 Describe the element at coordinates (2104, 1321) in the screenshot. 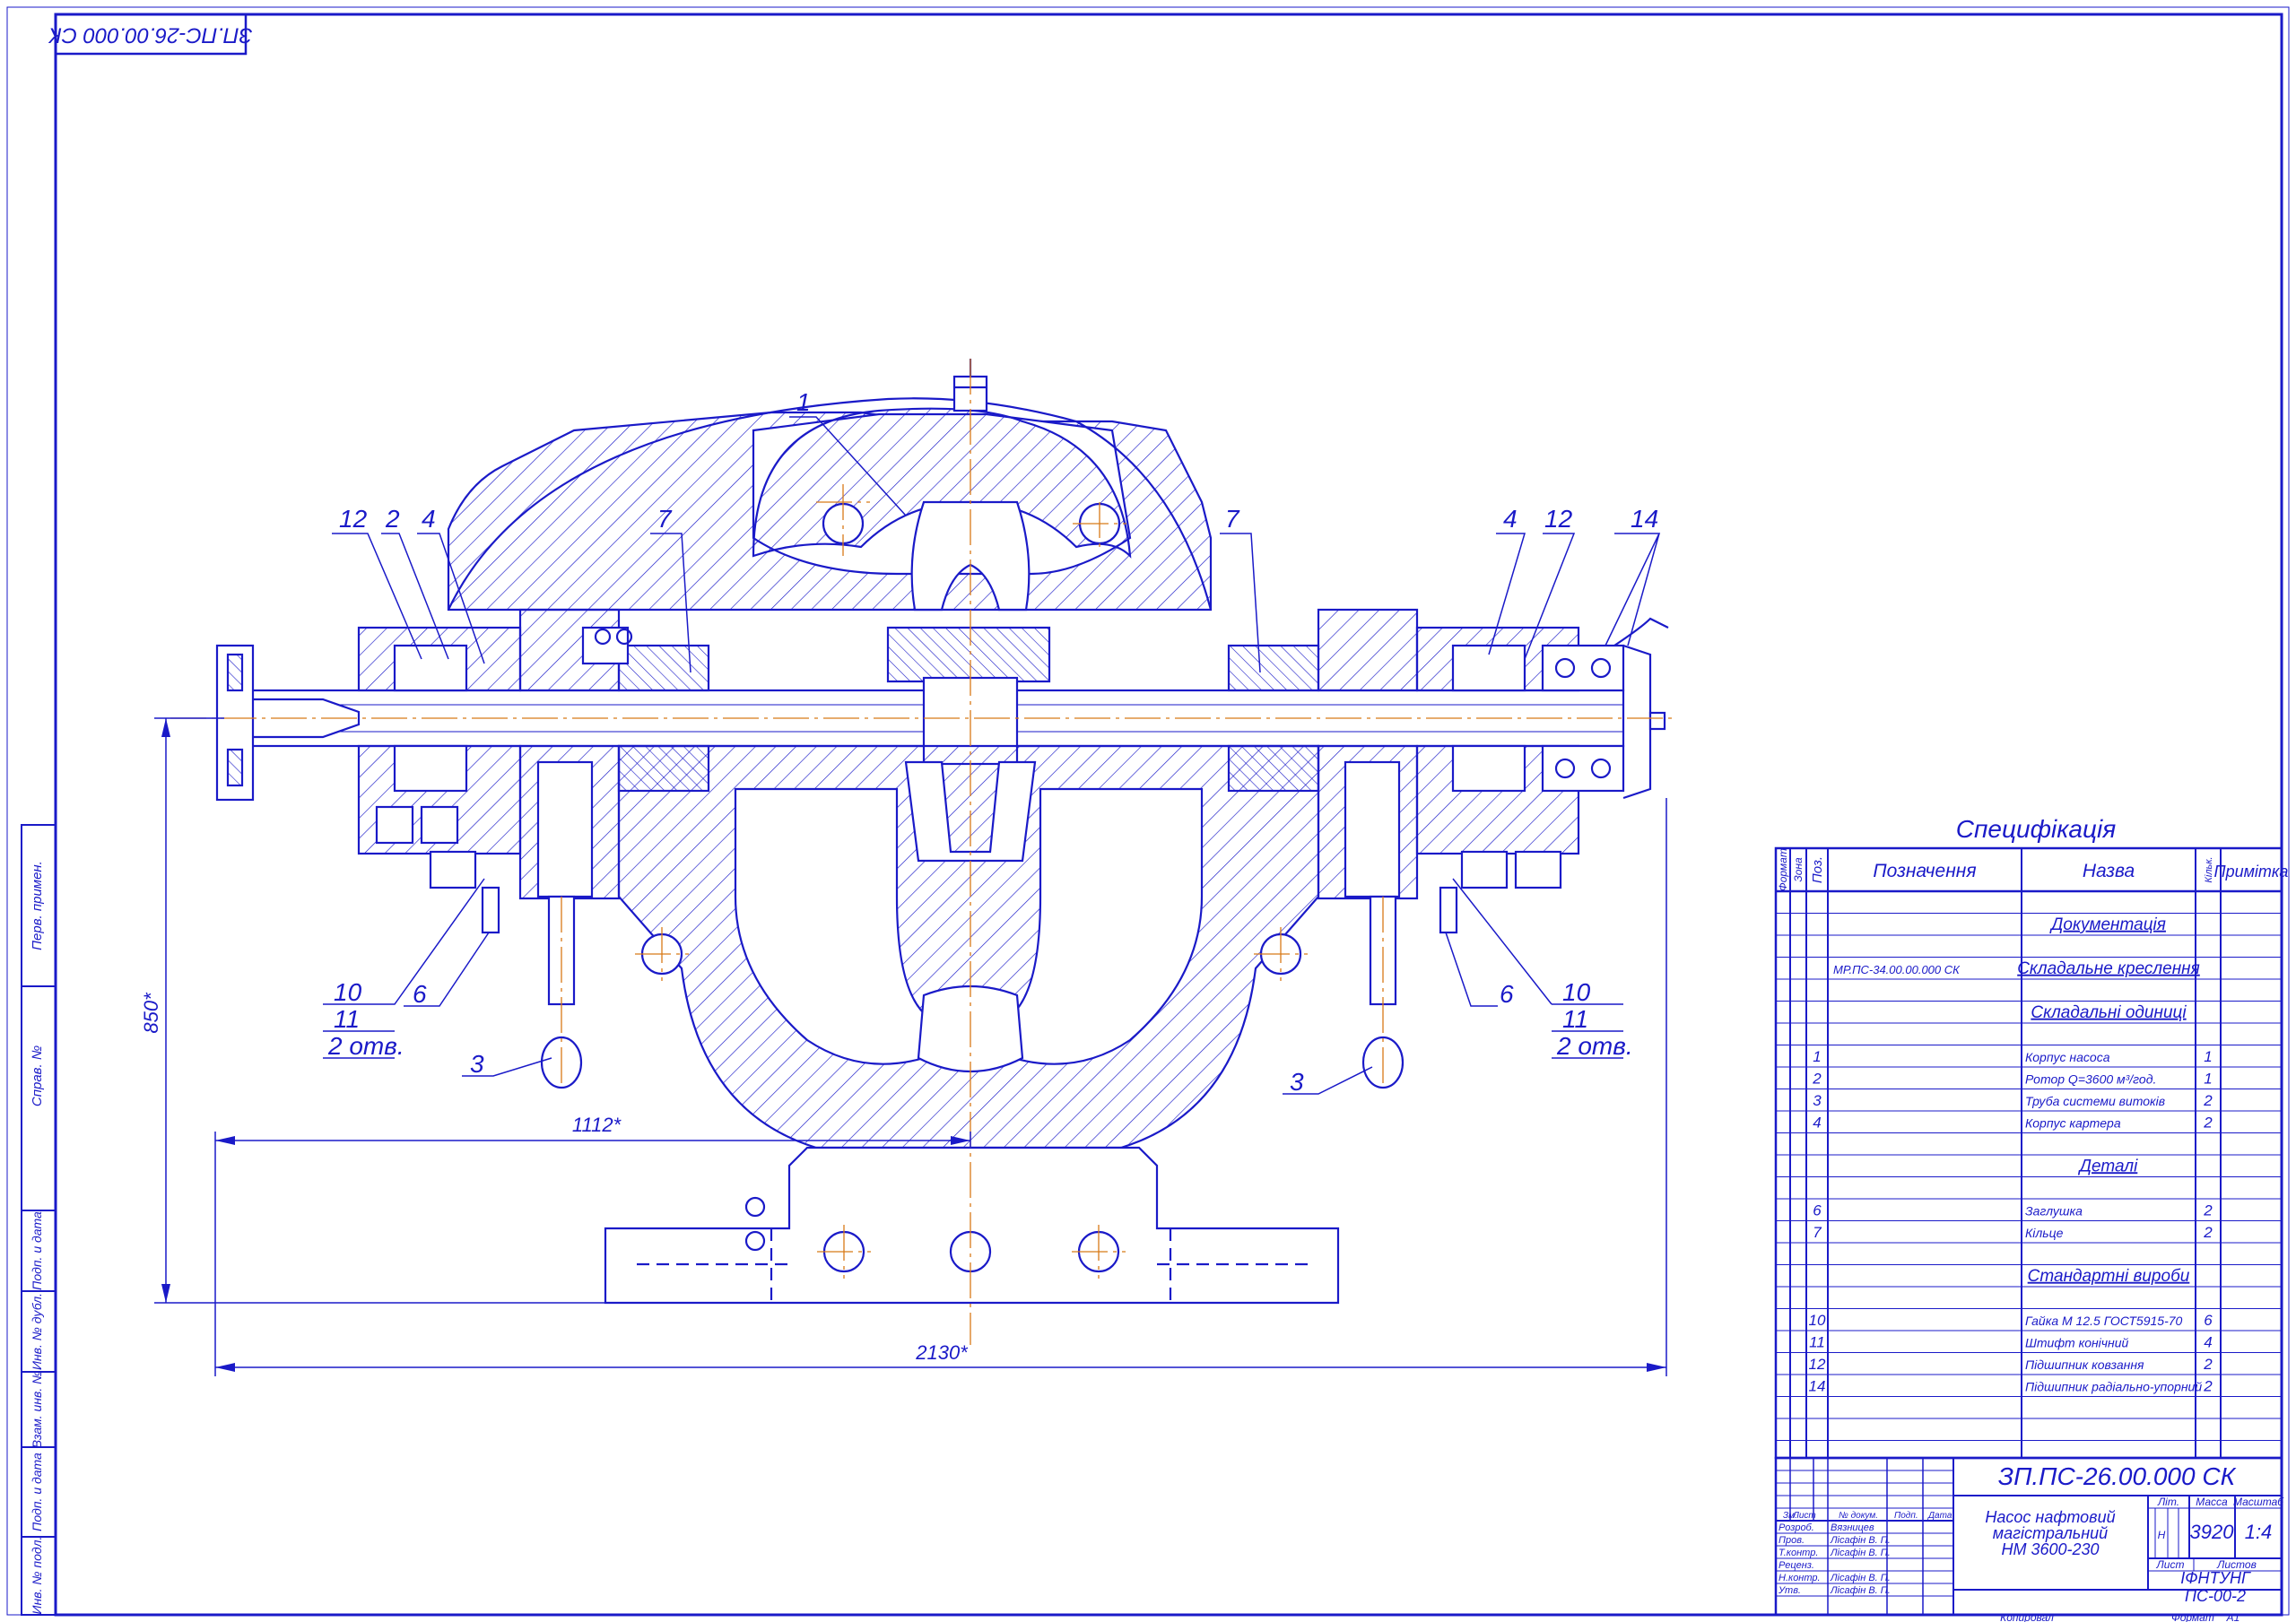

I see `spec-row-name: Гайка М 12.5 ГОСТ5915-70` at that location.